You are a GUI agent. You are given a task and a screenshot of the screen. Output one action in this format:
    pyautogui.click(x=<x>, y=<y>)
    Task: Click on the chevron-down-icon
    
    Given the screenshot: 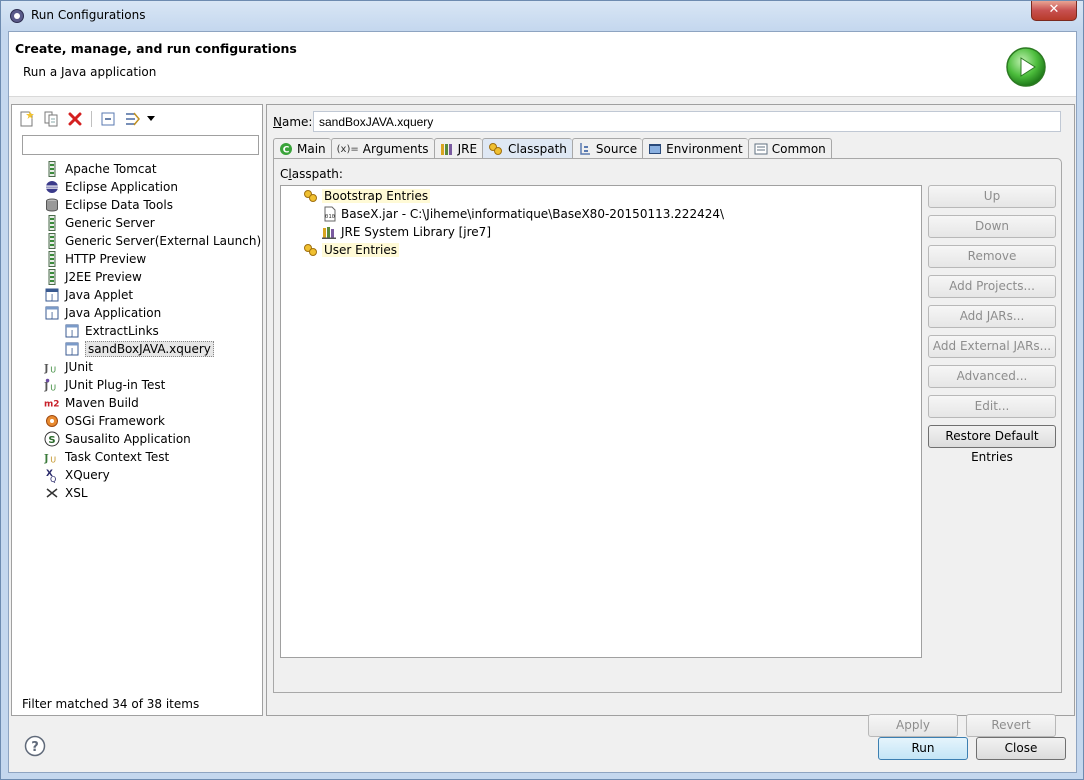 What is the action you would take?
    pyautogui.click(x=151, y=118)
    